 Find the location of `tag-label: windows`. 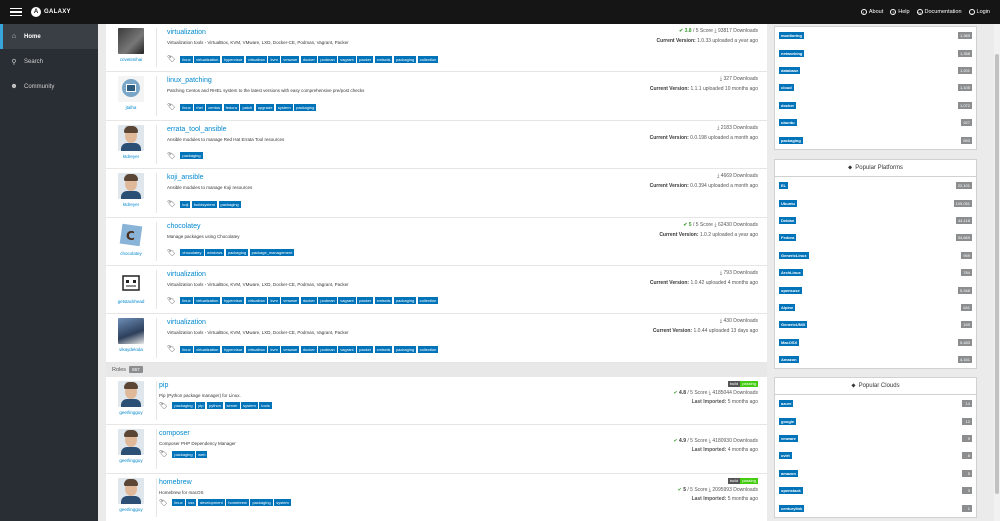

tag-label: windows is located at coordinates (215, 253).